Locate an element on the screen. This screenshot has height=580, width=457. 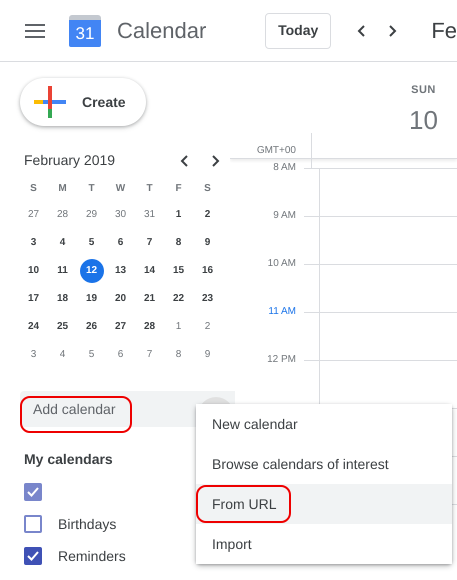
date-cell: 26 is located at coordinates (92, 327).